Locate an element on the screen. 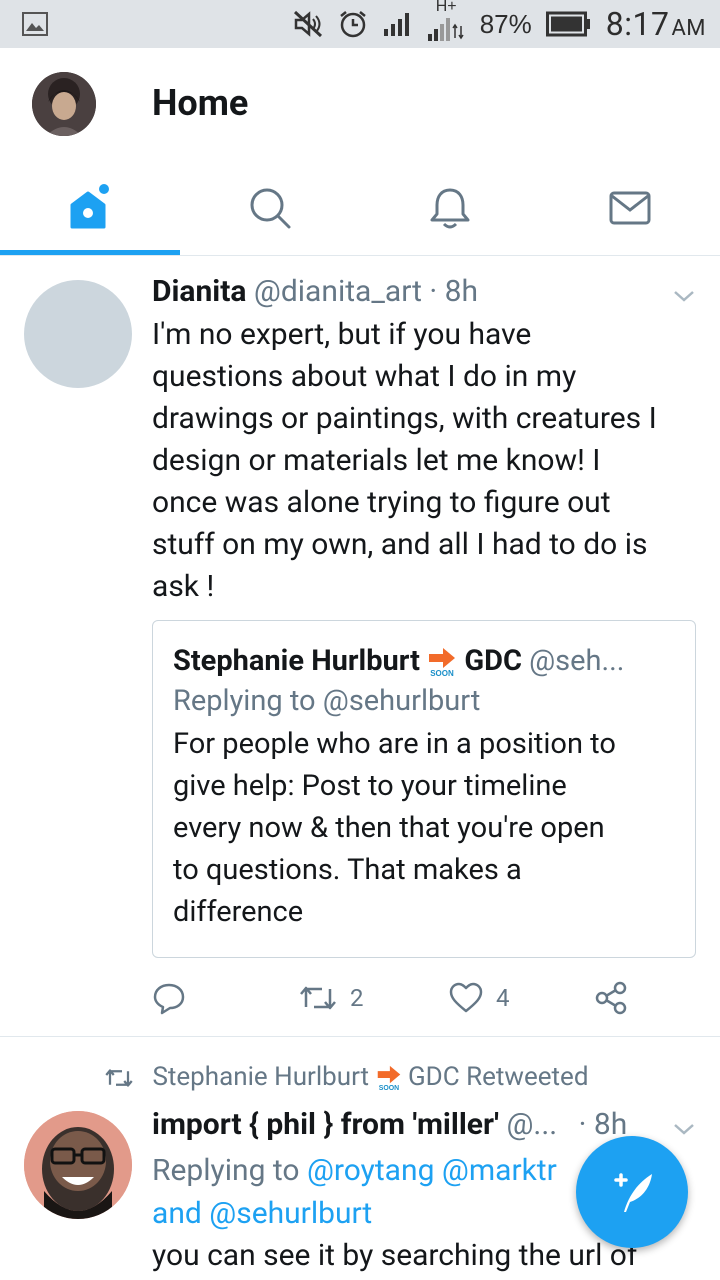  avatar-photo is located at coordinates (78, 1165).